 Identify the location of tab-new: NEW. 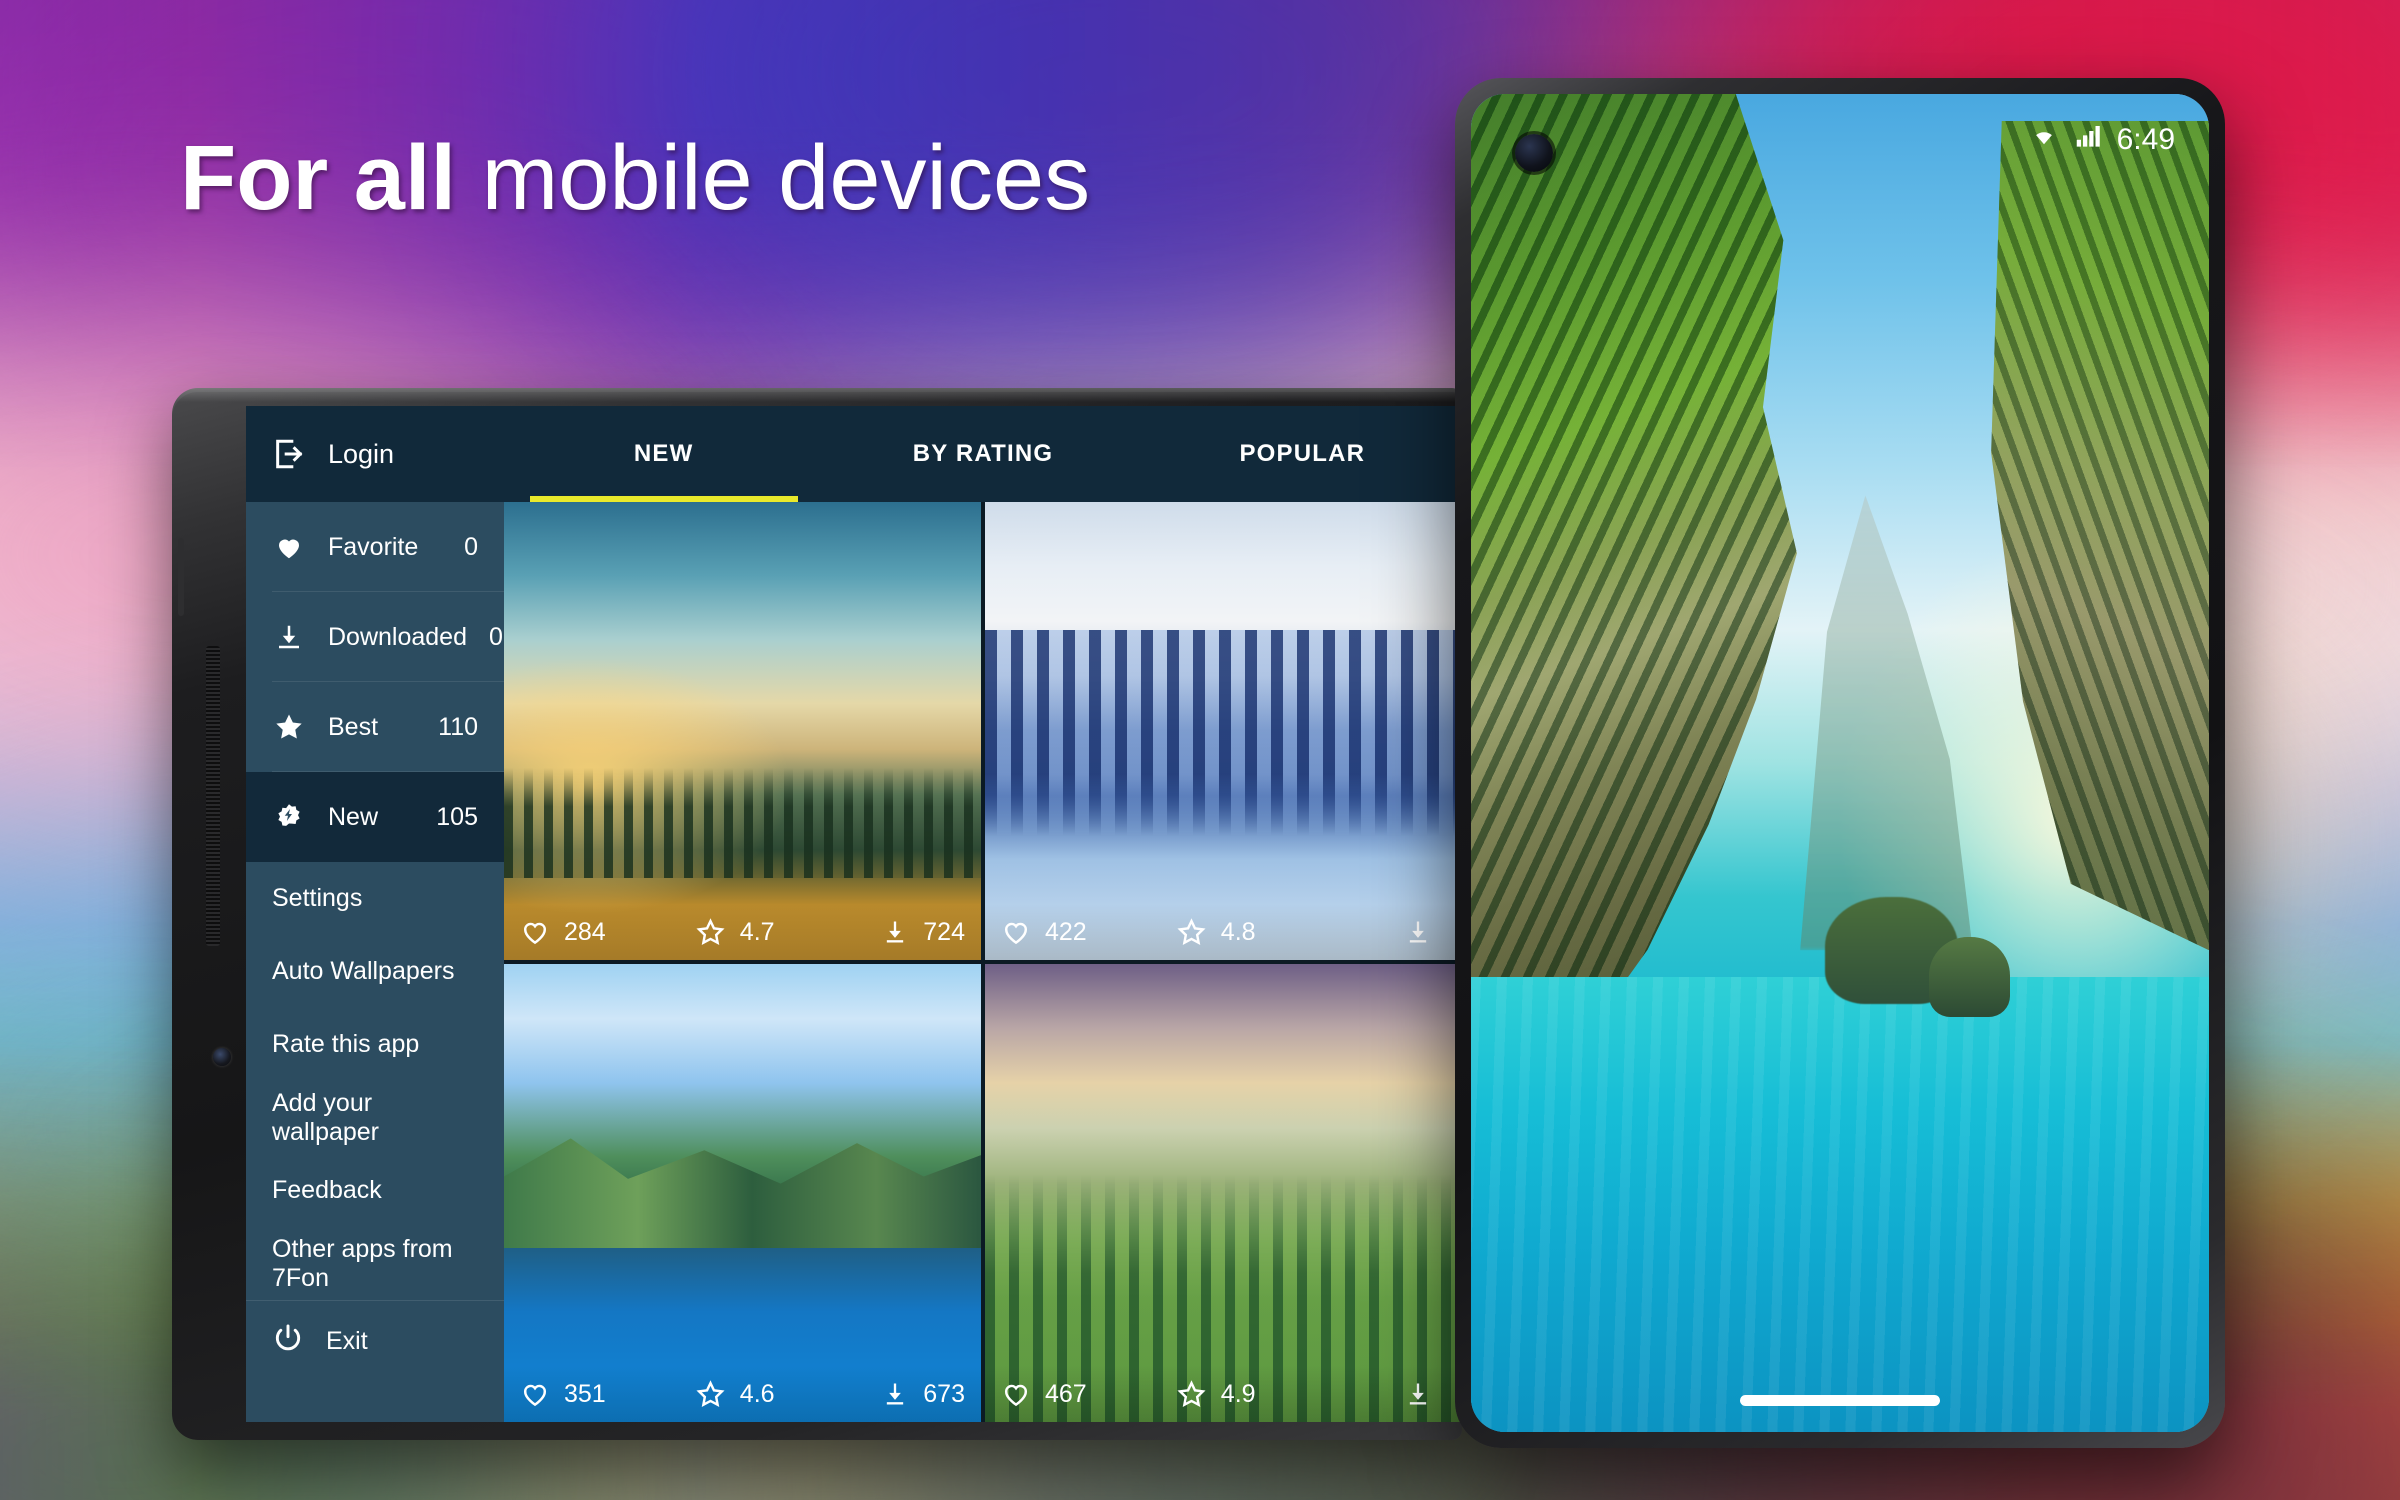
(663, 454).